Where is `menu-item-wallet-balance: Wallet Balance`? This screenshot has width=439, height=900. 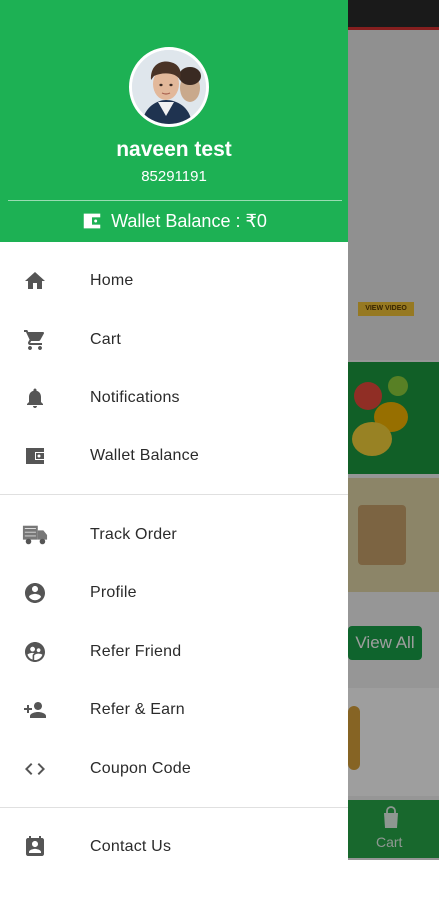 menu-item-wallet-balance: Wallet Balance is located at coordinates (174, 456).